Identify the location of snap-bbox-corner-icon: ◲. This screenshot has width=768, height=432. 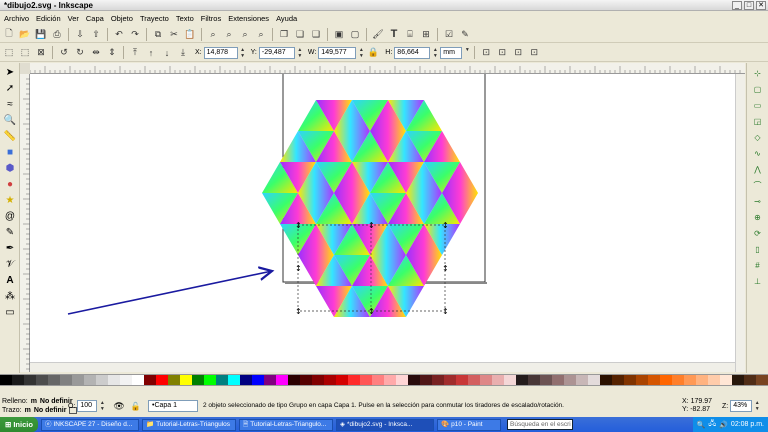
(758, 121).